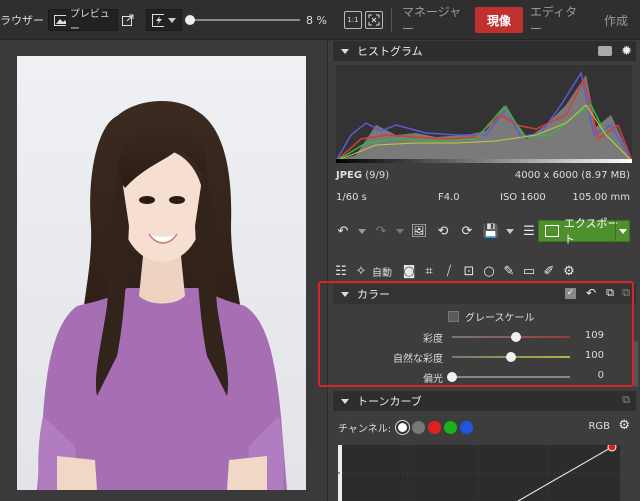 Image resolution: width=640 pixels, height=501 pixels. I want to click on zoom-slider-knob, so click(190, 20).